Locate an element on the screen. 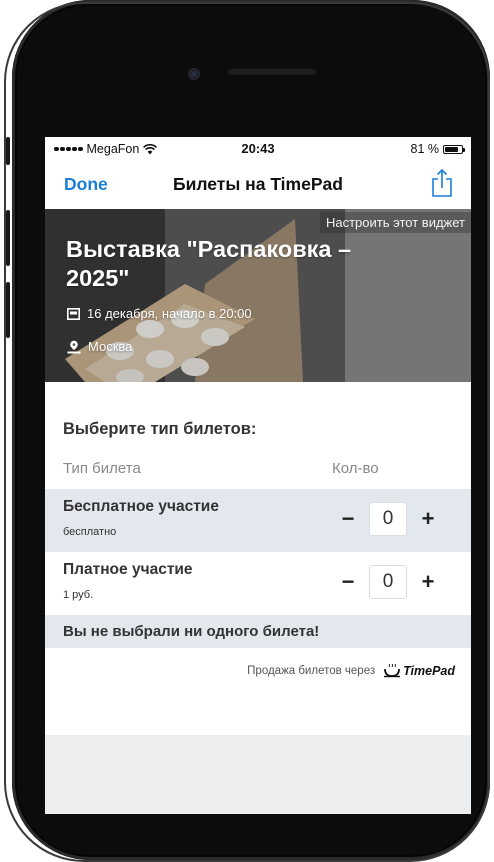 This screenshot has height=862, width=494. volume-up-button is located at coordinates (8, 238).